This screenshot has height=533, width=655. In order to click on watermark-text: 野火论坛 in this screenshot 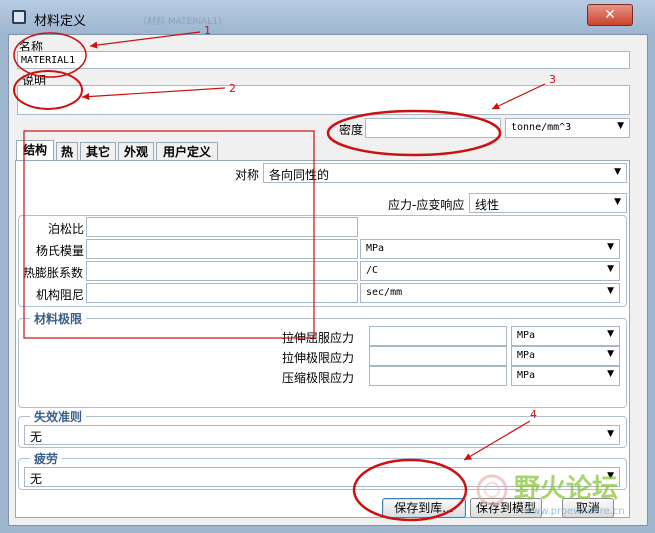, I will do `click(566, 489)`.